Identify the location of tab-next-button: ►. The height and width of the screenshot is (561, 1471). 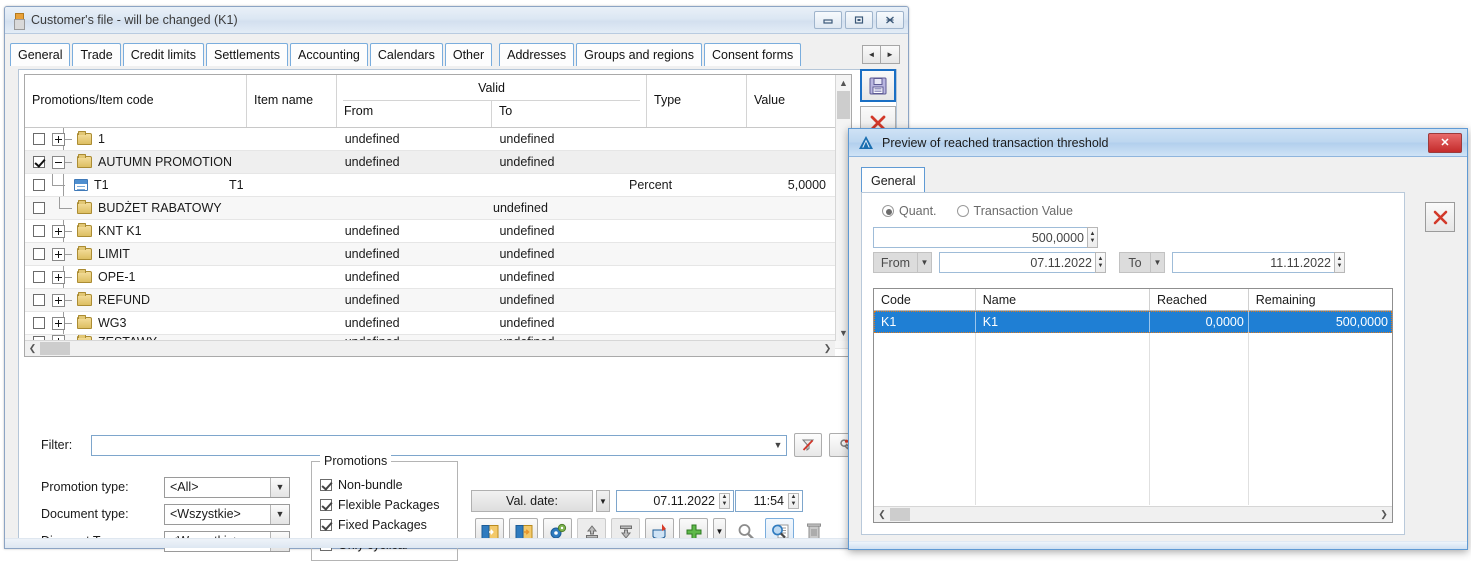
(890, 54).